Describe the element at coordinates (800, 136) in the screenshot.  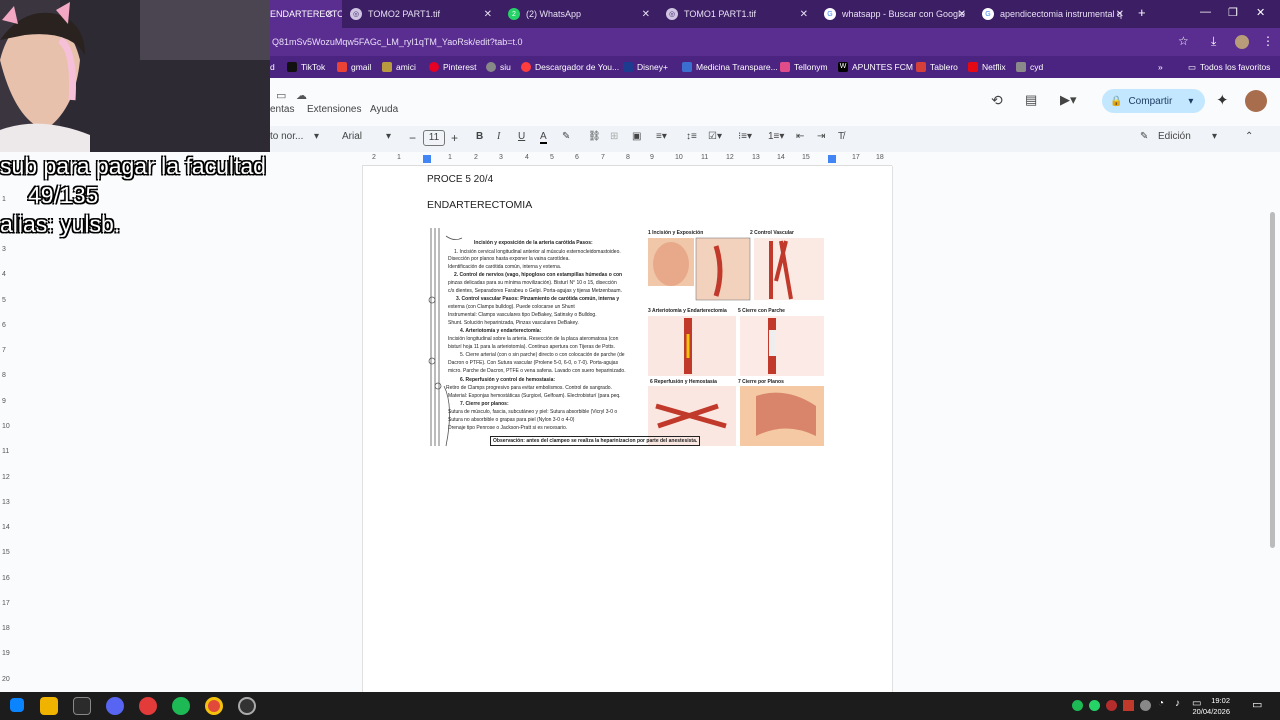
I see `decrease-indent-icon: ⇤` at that location.